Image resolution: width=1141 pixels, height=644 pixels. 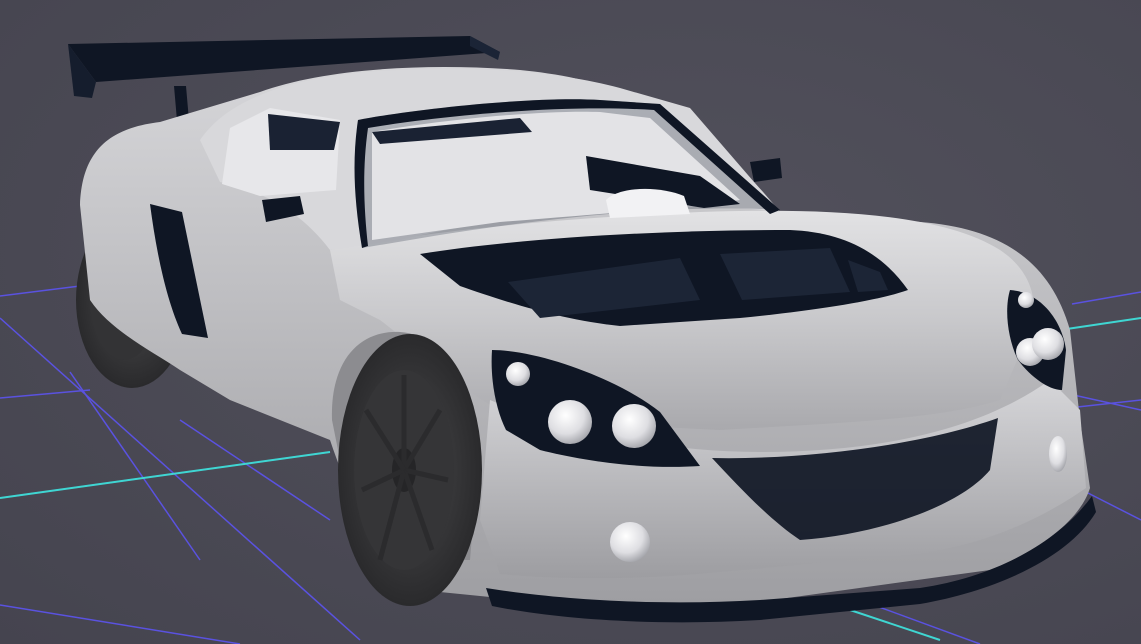 What do you see at coordinates (785, 274) in the screenshot?
I see `hood-vent-right` at bounding box center [785, 274].